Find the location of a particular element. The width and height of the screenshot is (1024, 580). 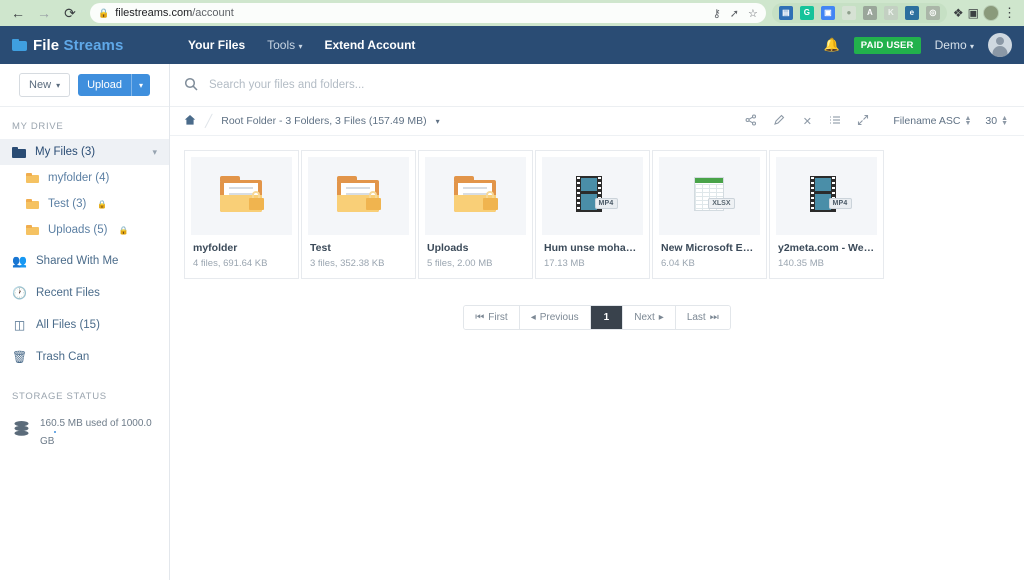

user-menu: Demo ▾ is located at coordinates (954, 45).